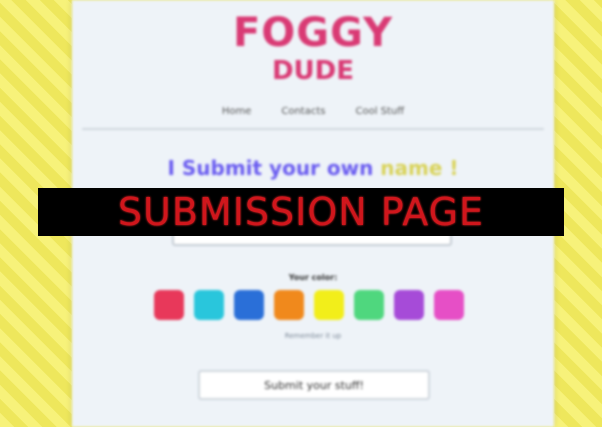 This screenshot has width=602, height=427. What do you see at coordinates (449, 305) in the screenshot?
I see `swatch-pink` at bounding box center [449, 305].